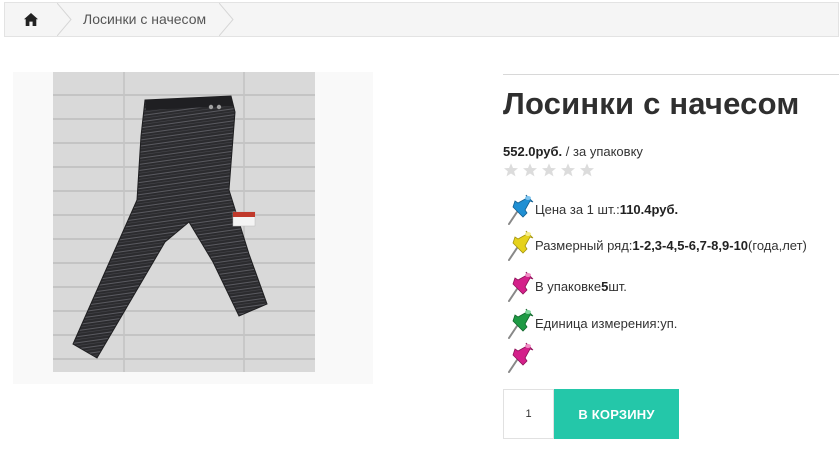  Describe the element at coordinates (598, 323) in the screenshot. I see `attribute-label: Единица измерения:` at that location.